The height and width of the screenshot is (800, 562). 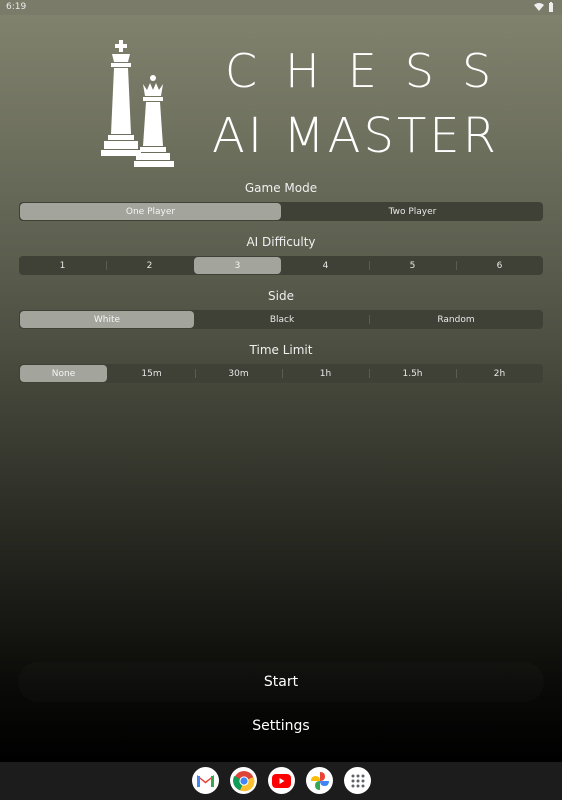 I want to click on photos-icon, so click(x=319, y=780).